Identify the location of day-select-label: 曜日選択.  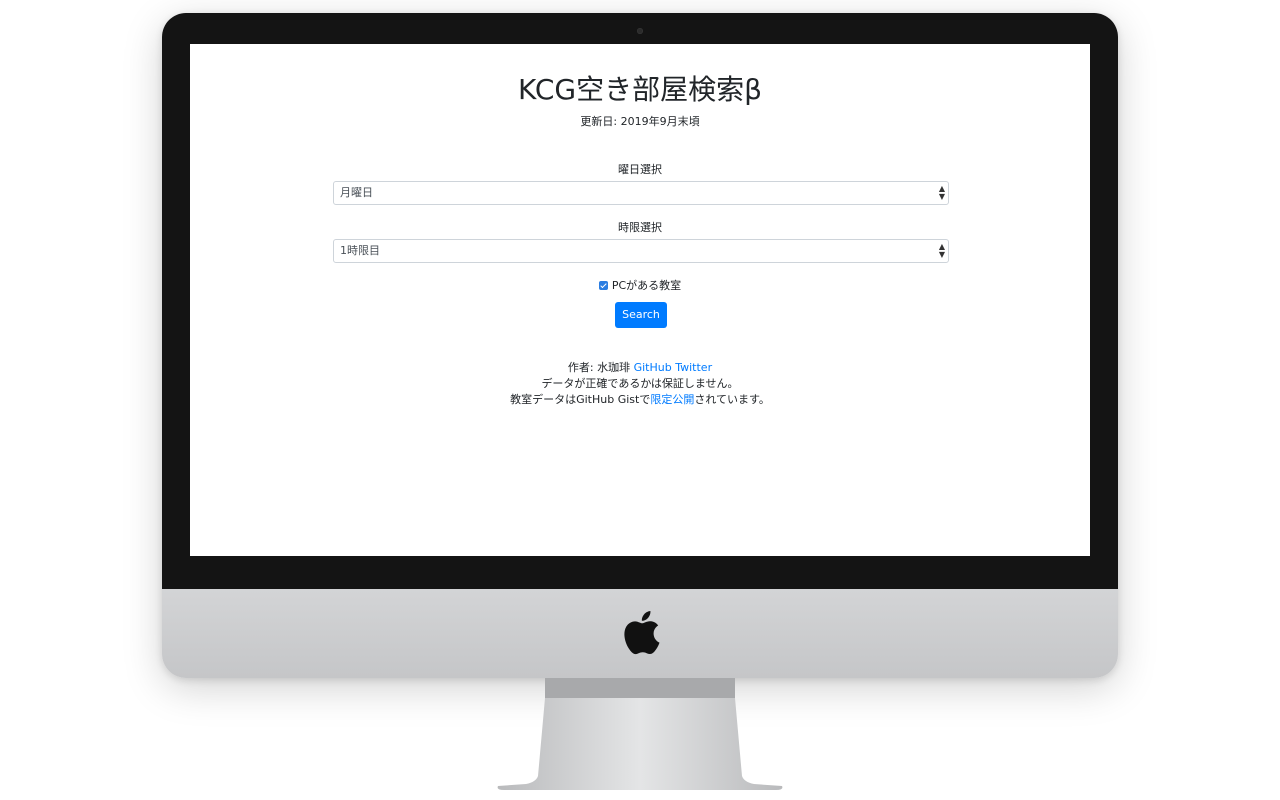
(640, 169).